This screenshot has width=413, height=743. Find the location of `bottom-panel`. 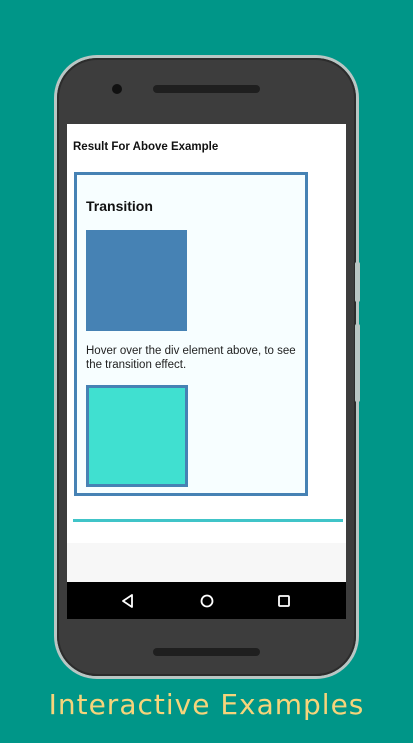

bottom-panel is located at coordinates (206, 562).